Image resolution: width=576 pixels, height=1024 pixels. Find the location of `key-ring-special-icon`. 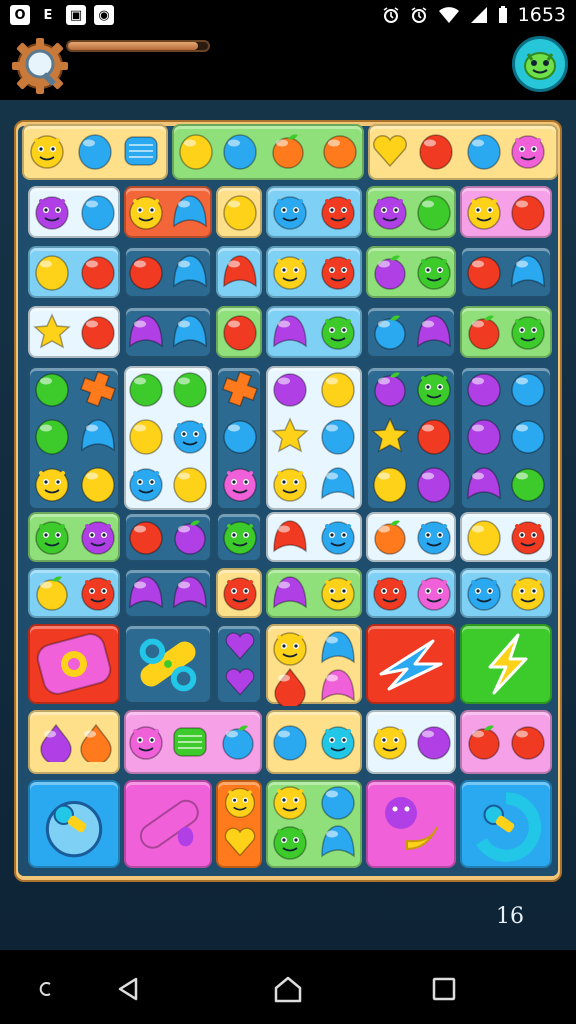

key-ring-special-icon is located at coordinates (506, 824).